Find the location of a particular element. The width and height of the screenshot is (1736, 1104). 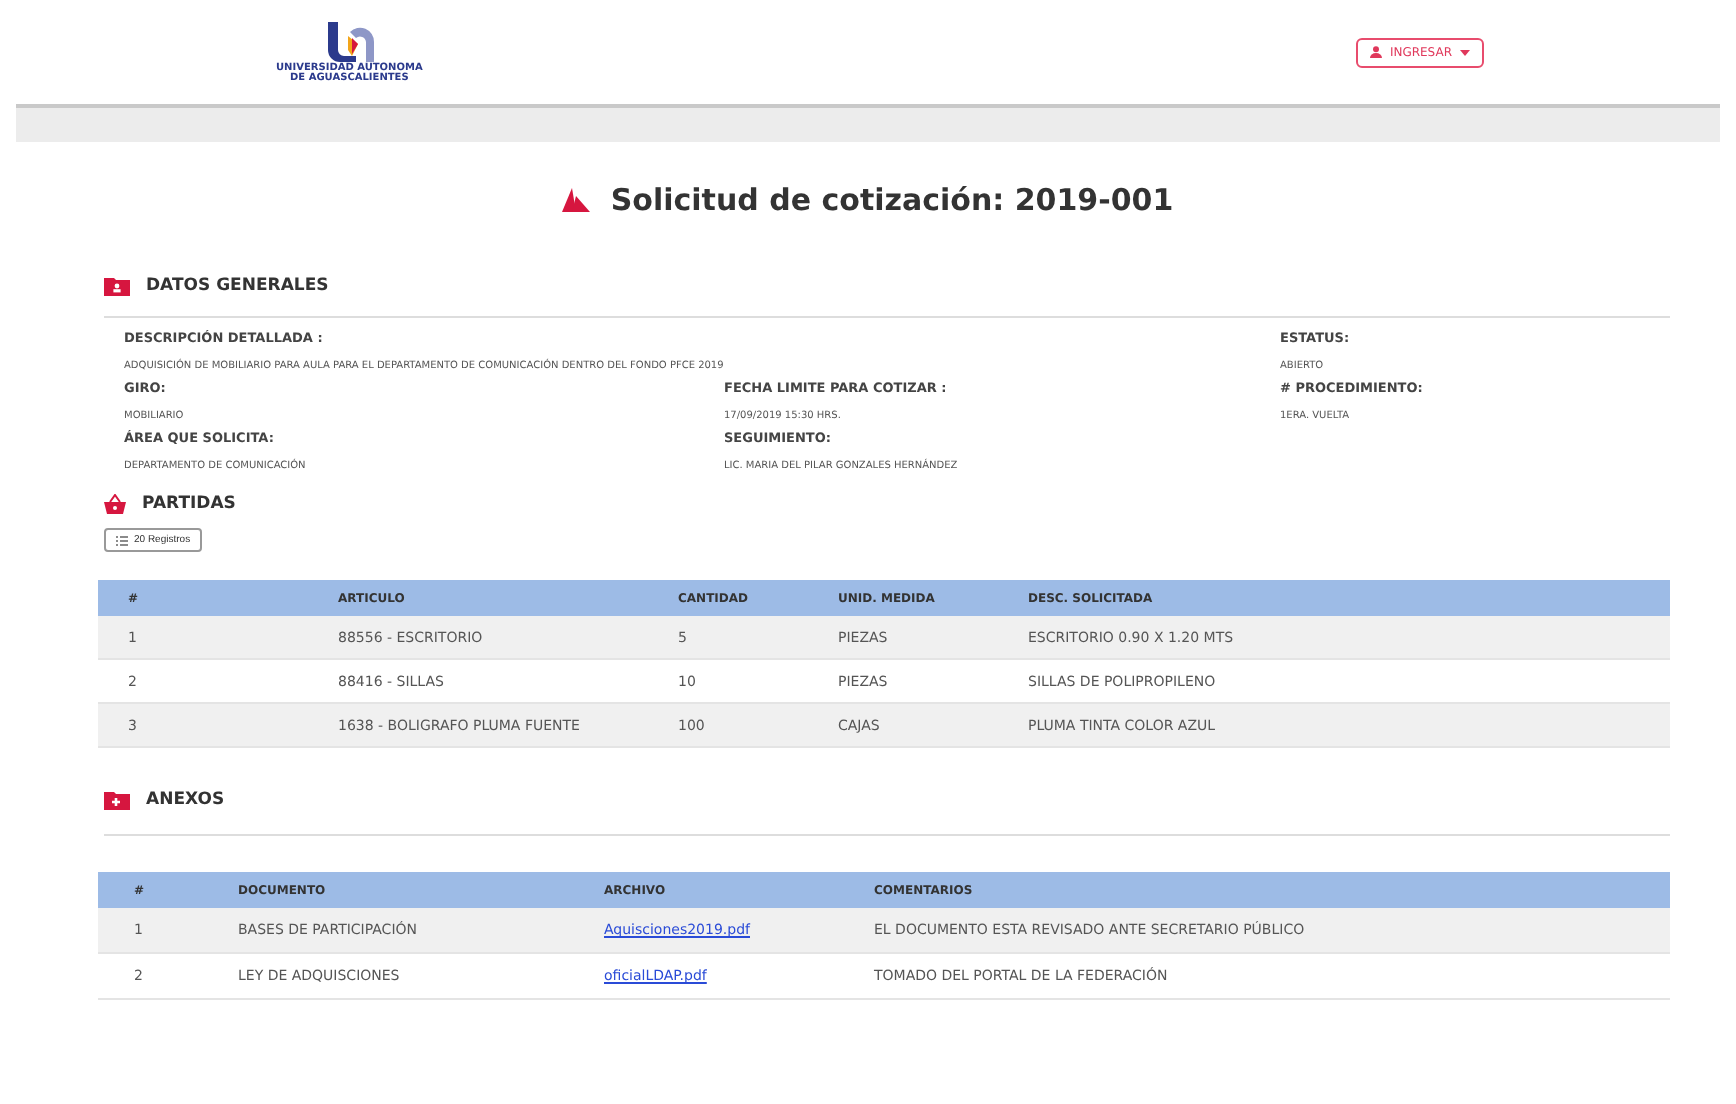

section-title: DATOS GENERALES is located at coordinates (237, 286).